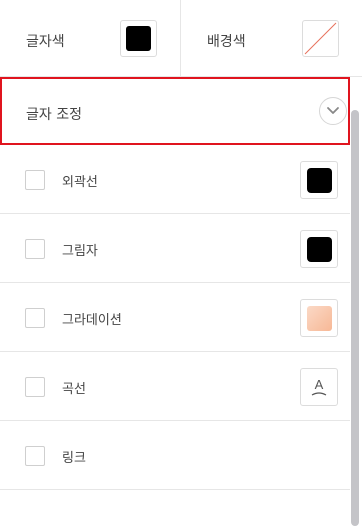 Image resolution: width=362 pixels, height=526 pixels. I want to click on text-color-label: 글자색, so click(45, 42).